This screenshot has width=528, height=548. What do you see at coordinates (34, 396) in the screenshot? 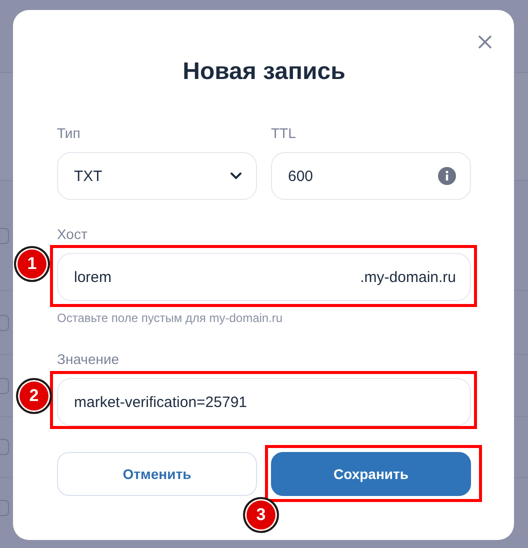
I see `step-number: 2` at bounding box center [34, 396].